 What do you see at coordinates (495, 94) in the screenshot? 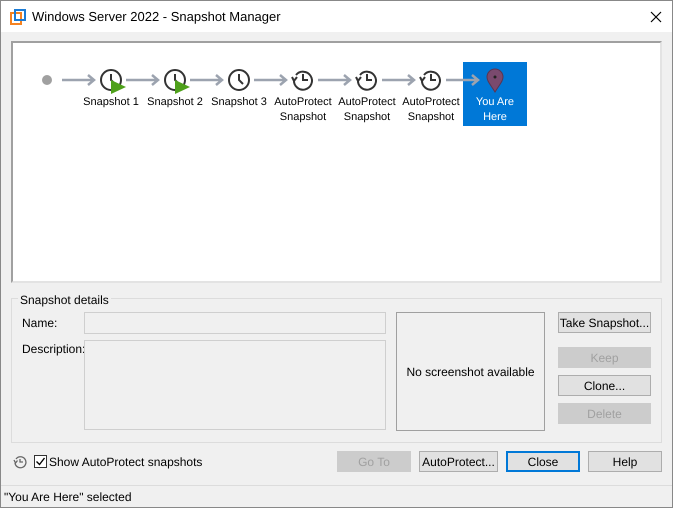
I see `snapshot-node: You Are Here` at bounding box center [495, 94].